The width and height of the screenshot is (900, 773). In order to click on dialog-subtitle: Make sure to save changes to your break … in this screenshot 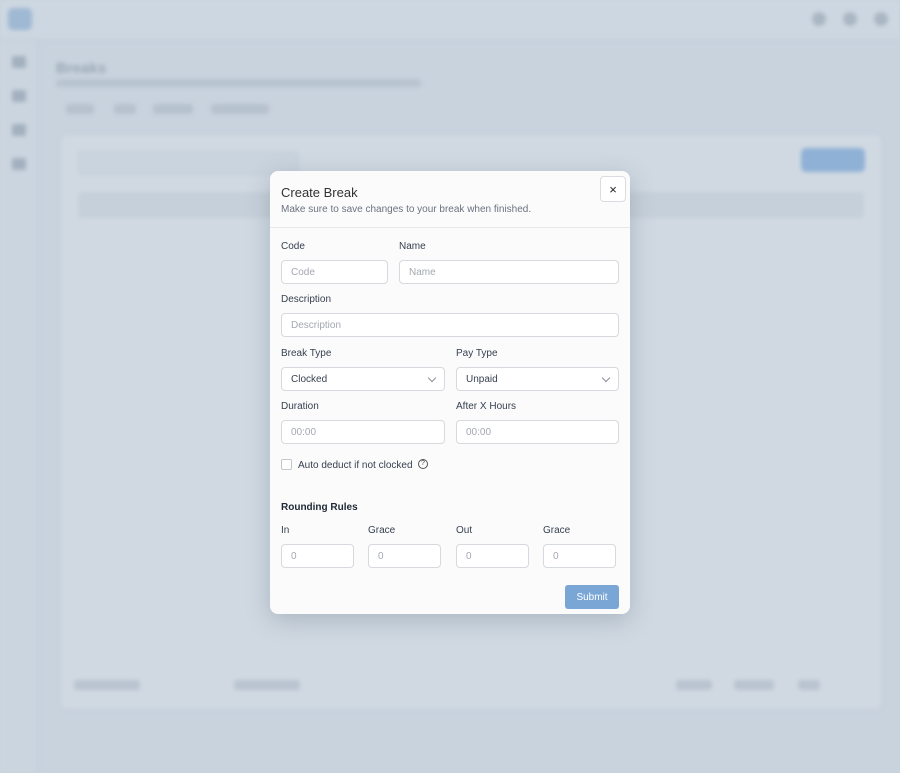, I will do `click(406, 209)`.